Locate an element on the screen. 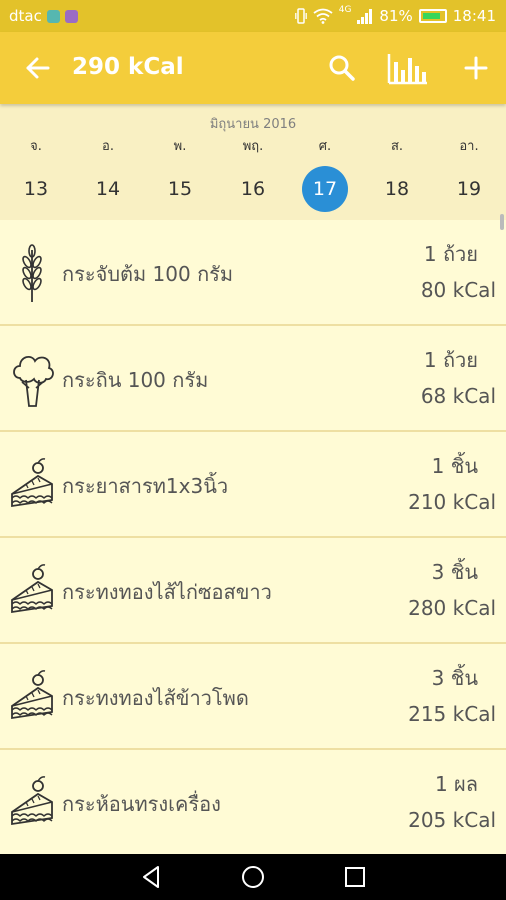  food-kcal: 280 kCal is located at coordinates (452, 608).